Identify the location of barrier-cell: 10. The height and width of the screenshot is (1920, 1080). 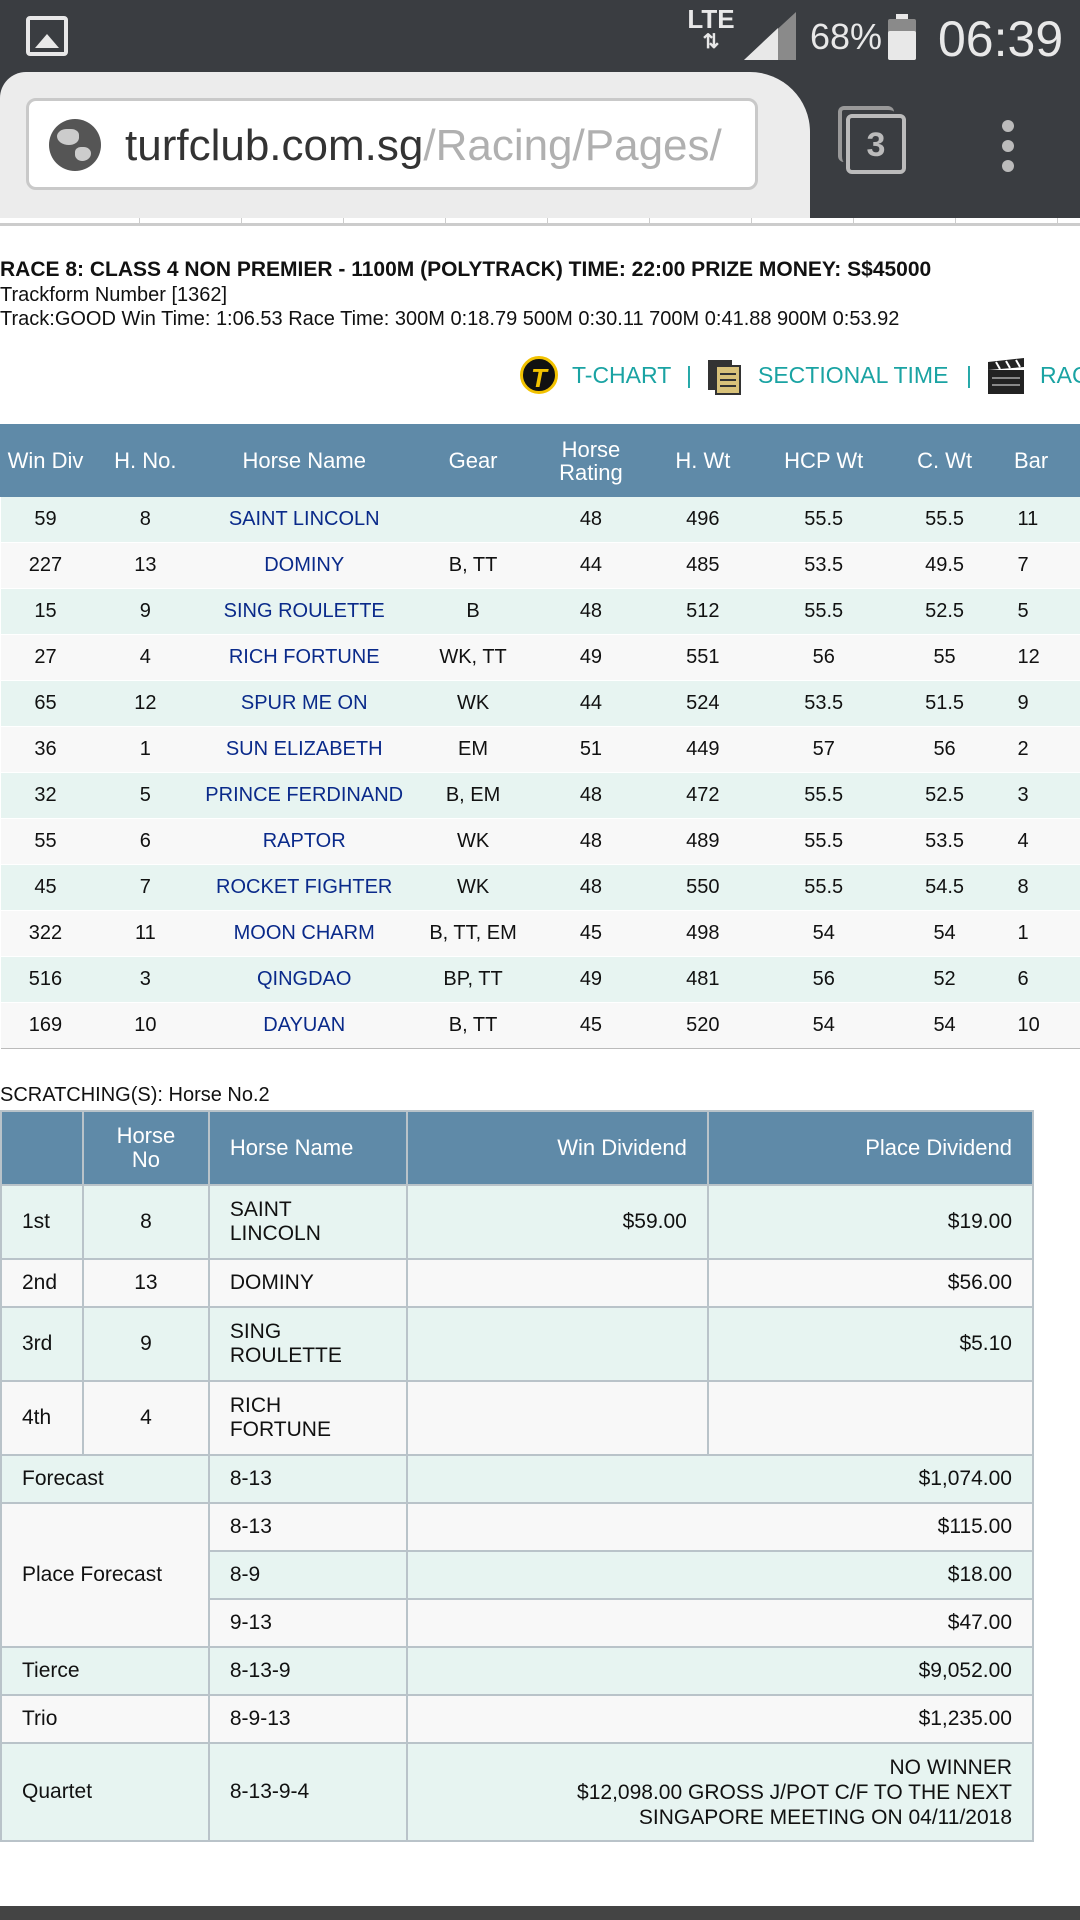
(1041, 1025).